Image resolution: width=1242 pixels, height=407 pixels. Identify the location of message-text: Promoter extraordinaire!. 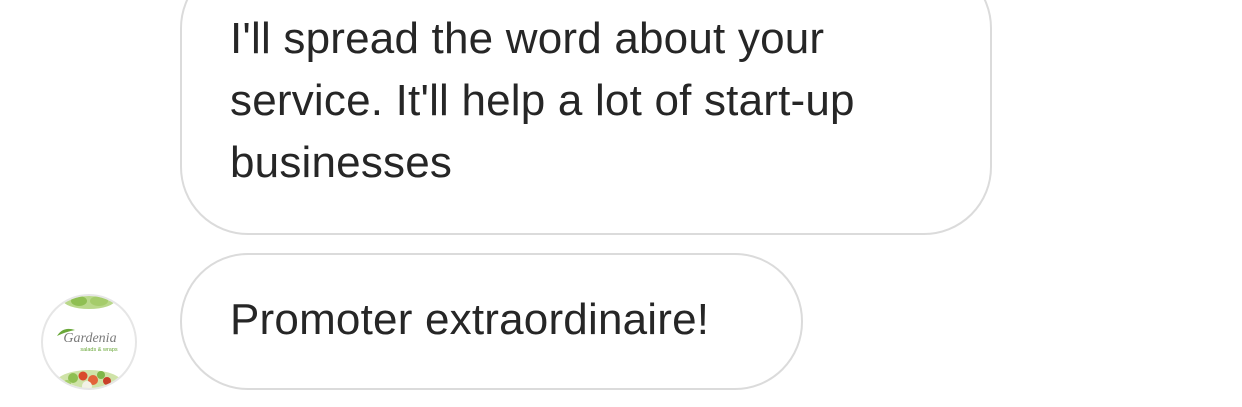
(470, 319).